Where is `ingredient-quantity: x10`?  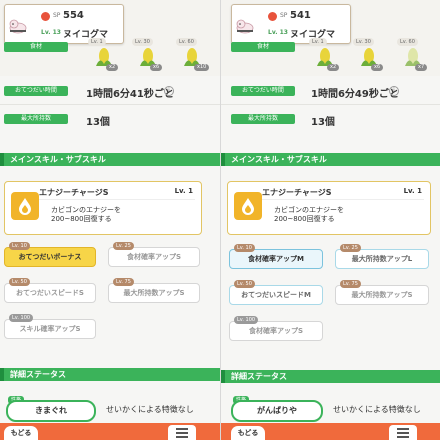
ingredient-quantity: x10 is located at coordinates (202, 67).